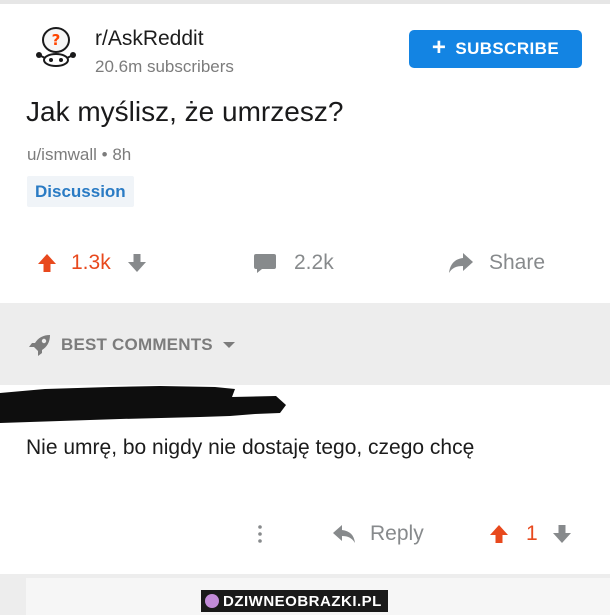 The height and width of the screenshot is (615, 610). What do you see at coordinates (439, 47) in the screenshot?
I see `plus-icon: +` at bounding box center [439, 47].